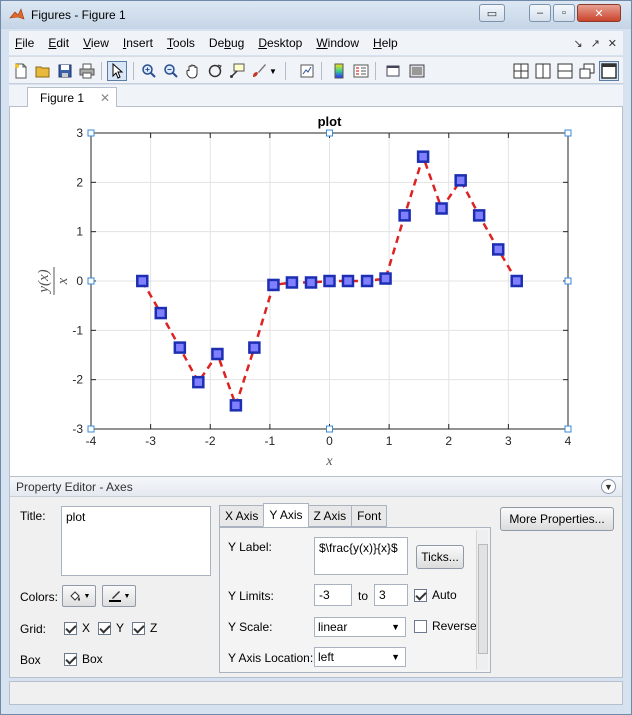 The height and width of the screenshot is (715, 632). Describe the element at coordinates (144, 628) in the screenshot. I see `grid-z-checkbox: Z` at that location.